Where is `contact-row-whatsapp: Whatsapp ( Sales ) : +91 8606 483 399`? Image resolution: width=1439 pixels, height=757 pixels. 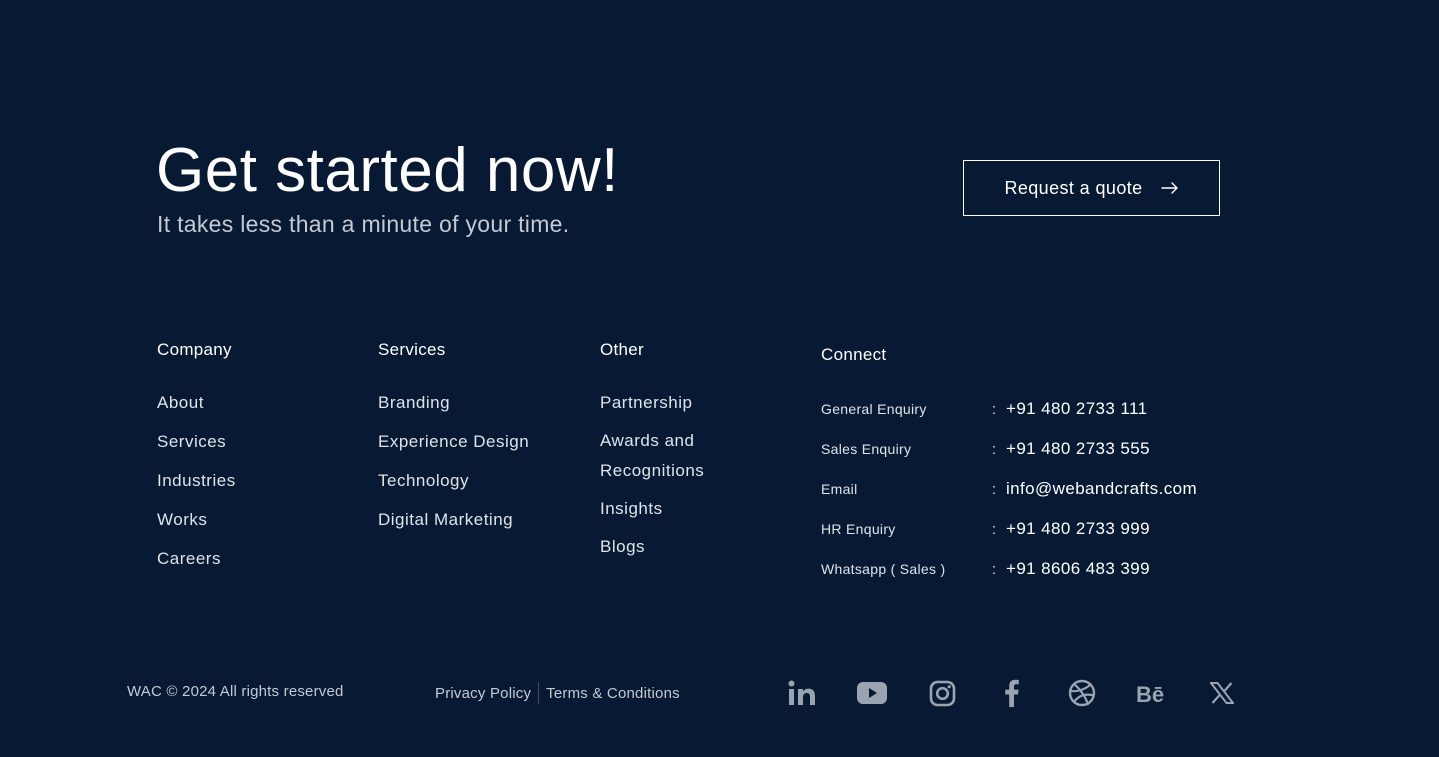 contact-row-whatsapp: Whatsapp ( Sales ) : +91 8606 483 399 is located at coordinates (1009, 569).